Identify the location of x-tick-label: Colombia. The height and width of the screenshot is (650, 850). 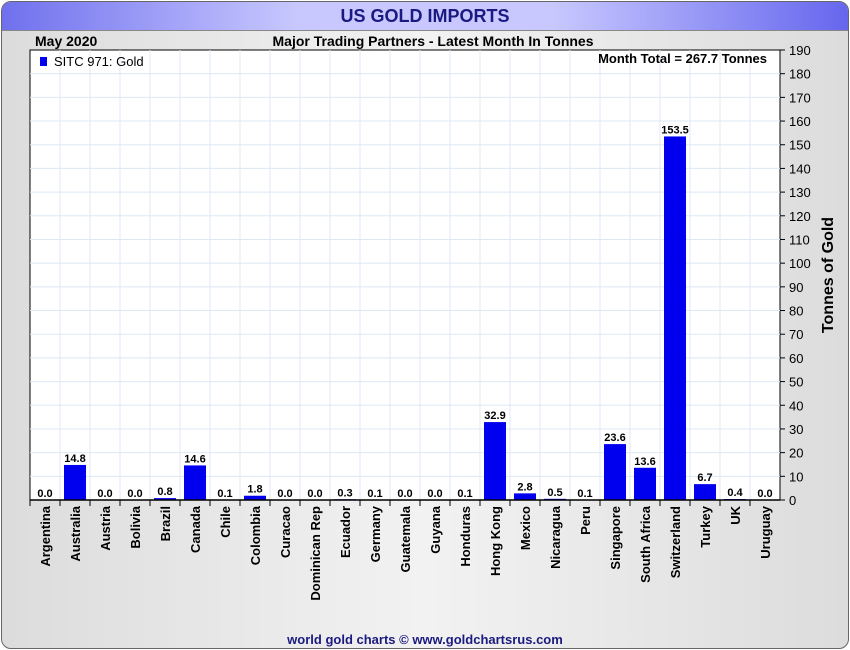
(255, 535).